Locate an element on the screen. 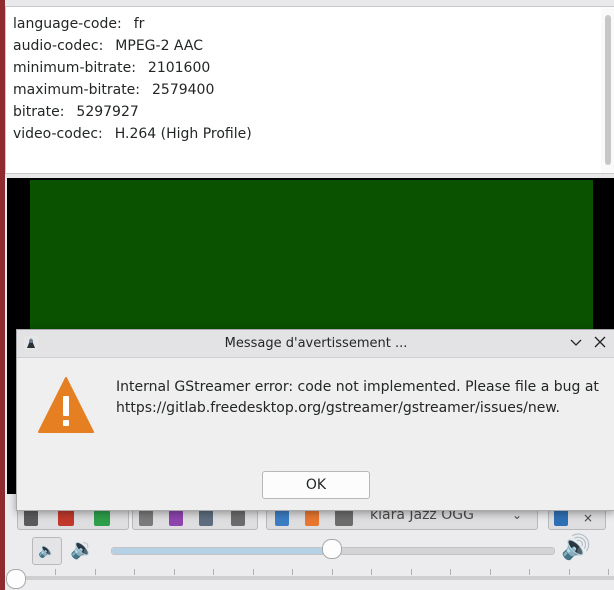 The image size is (614, 590). tag-key: bitrate: is located at coordinates (39, 112).